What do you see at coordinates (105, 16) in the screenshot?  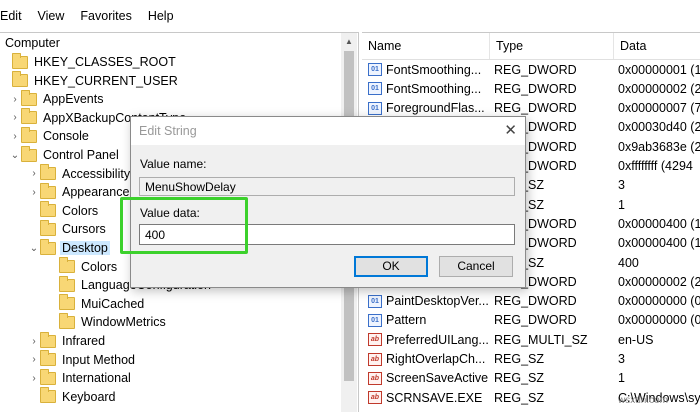 I see `menu-item-favorites: Favorites` at bounding box center [105, 16].